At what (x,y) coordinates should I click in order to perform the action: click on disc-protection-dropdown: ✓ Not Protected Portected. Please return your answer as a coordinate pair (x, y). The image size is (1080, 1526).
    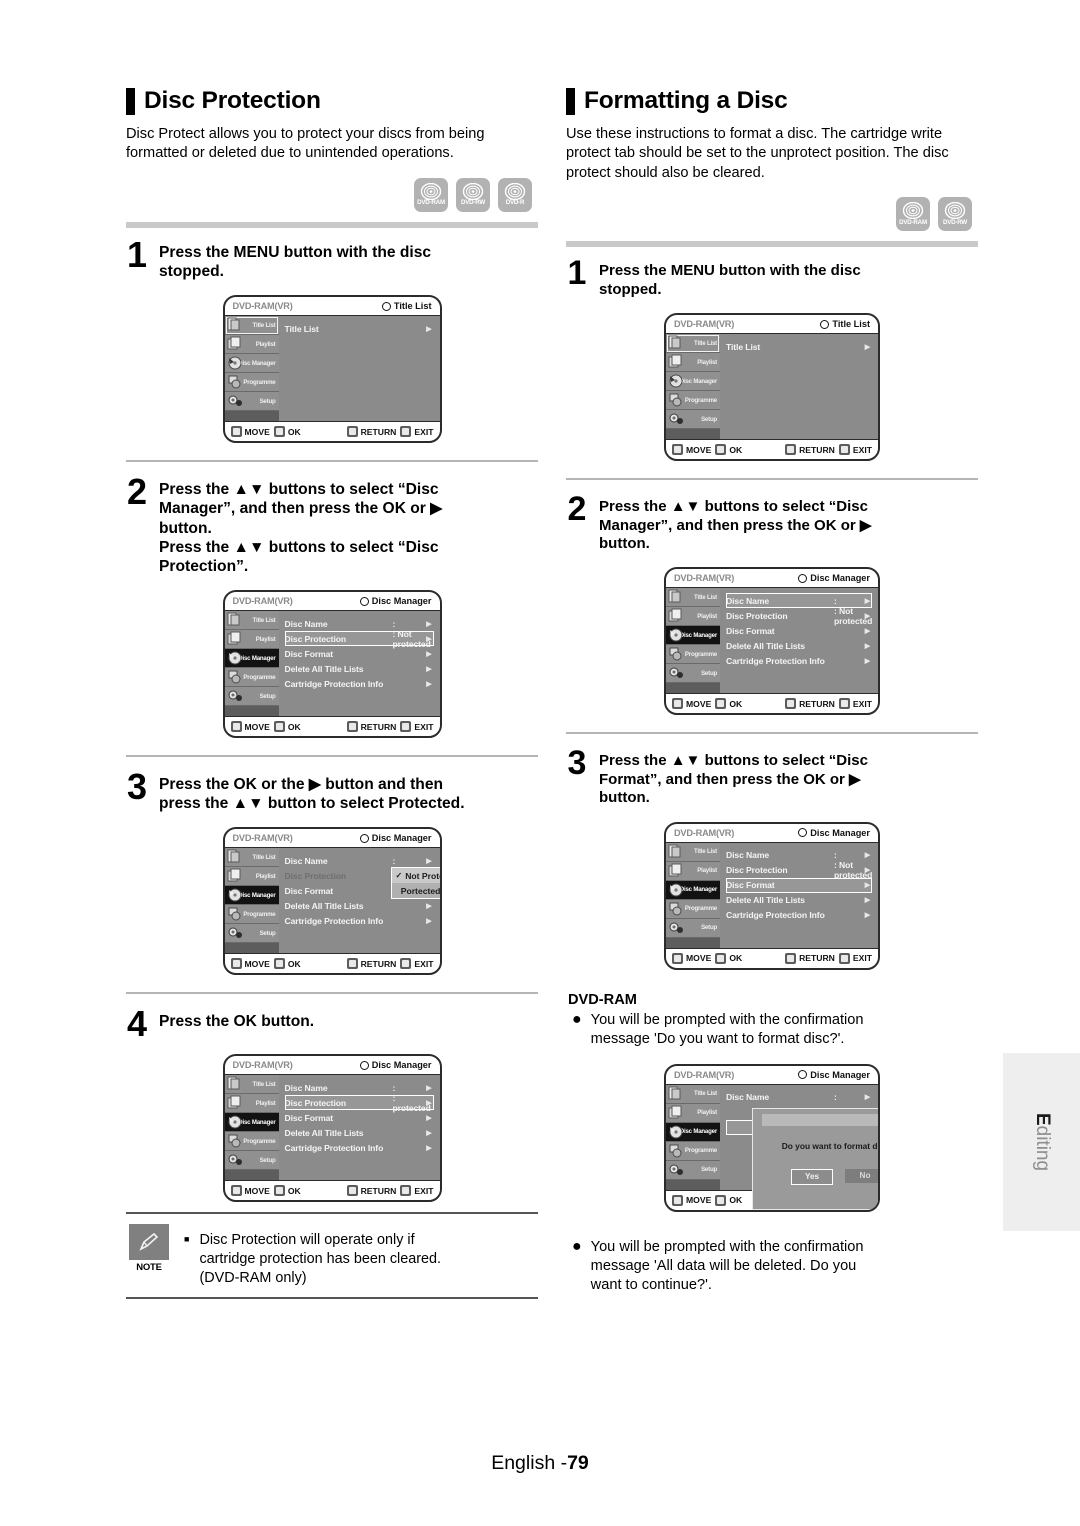
    Looking at the image, I should click on (415, 883).